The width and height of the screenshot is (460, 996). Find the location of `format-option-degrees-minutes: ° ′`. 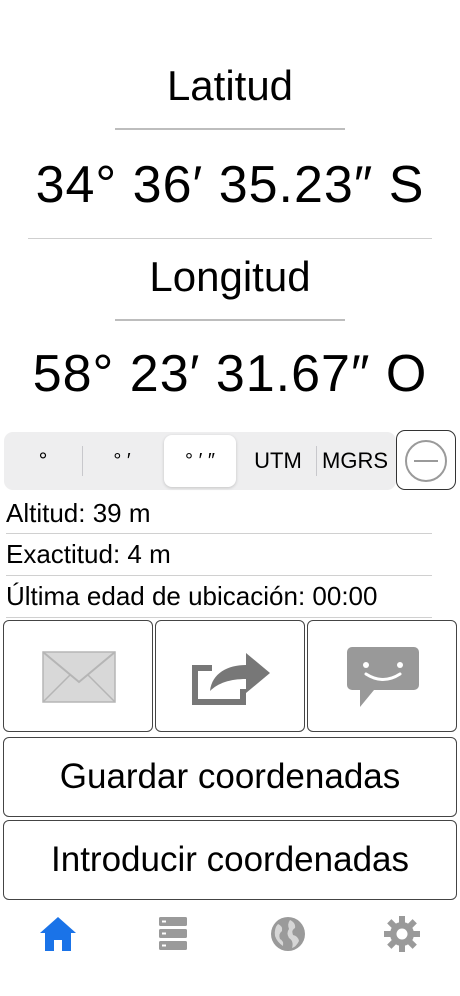

format-option-degrees-minutes: ° ′ is located at coordinates (122, 461).